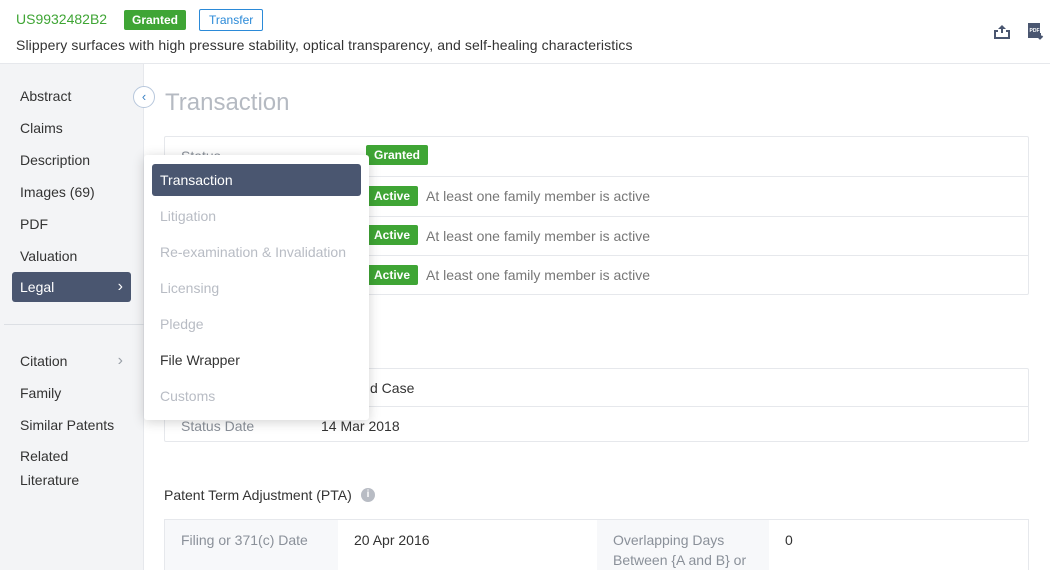 This screenshot has width=1050, height=570. Describe the element at coordinates (256, 252) in the screenshot. I see `menu-item-reexamination: Re-examination & Invalidation` at that location.